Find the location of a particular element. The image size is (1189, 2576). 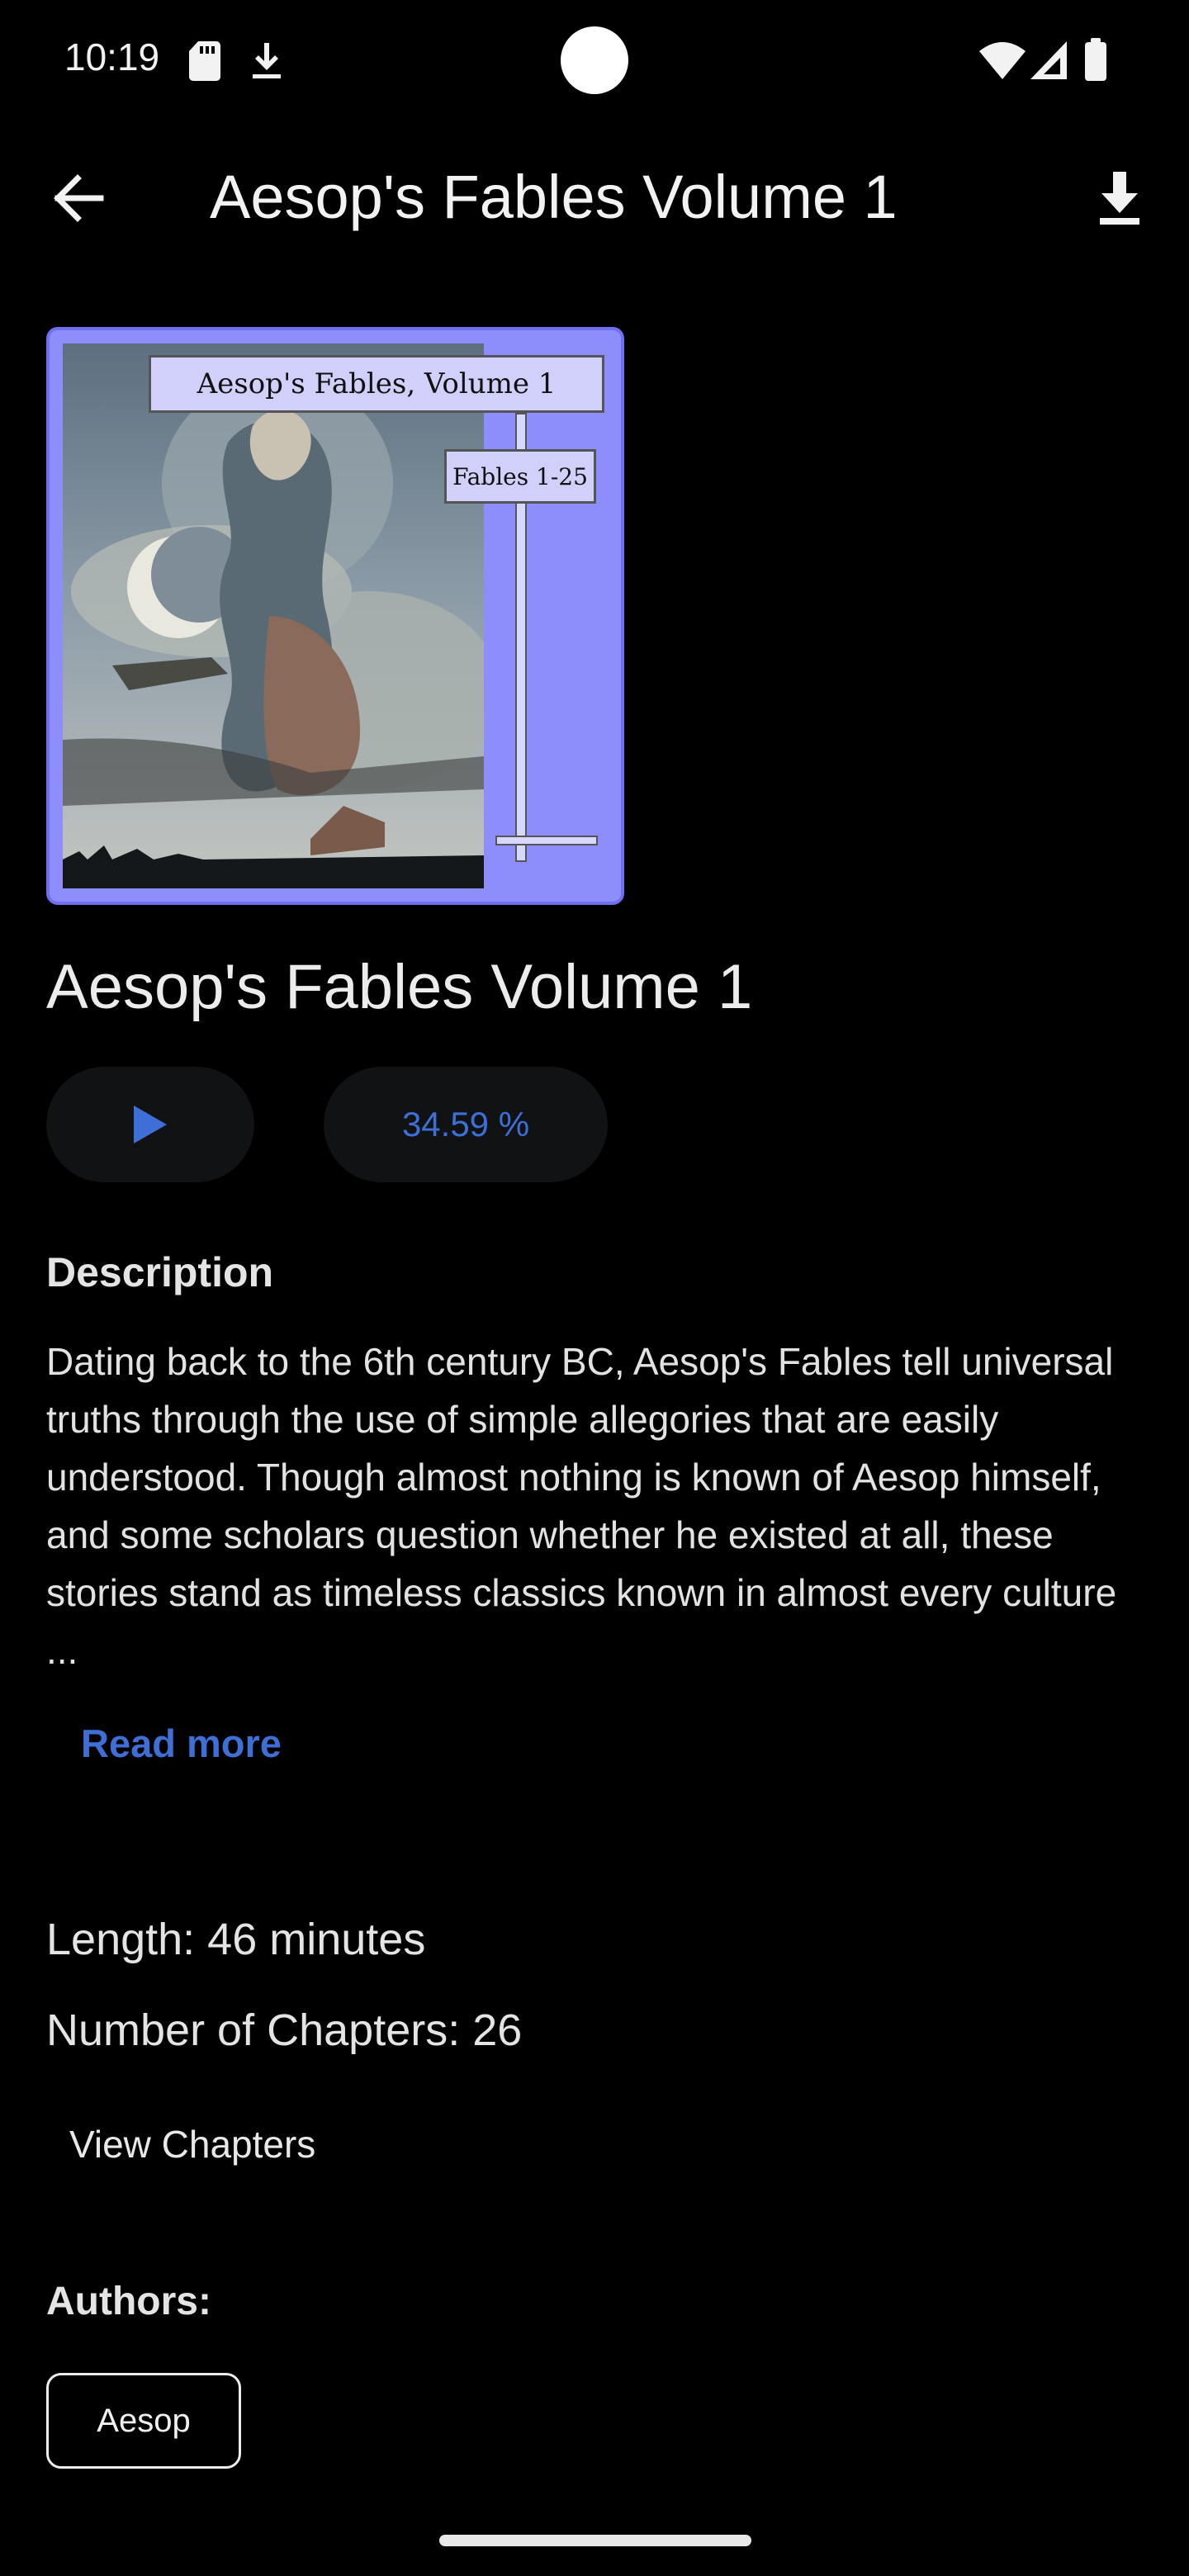

length-text: Length: 46 minutes is located at coordinates (236, 1939).